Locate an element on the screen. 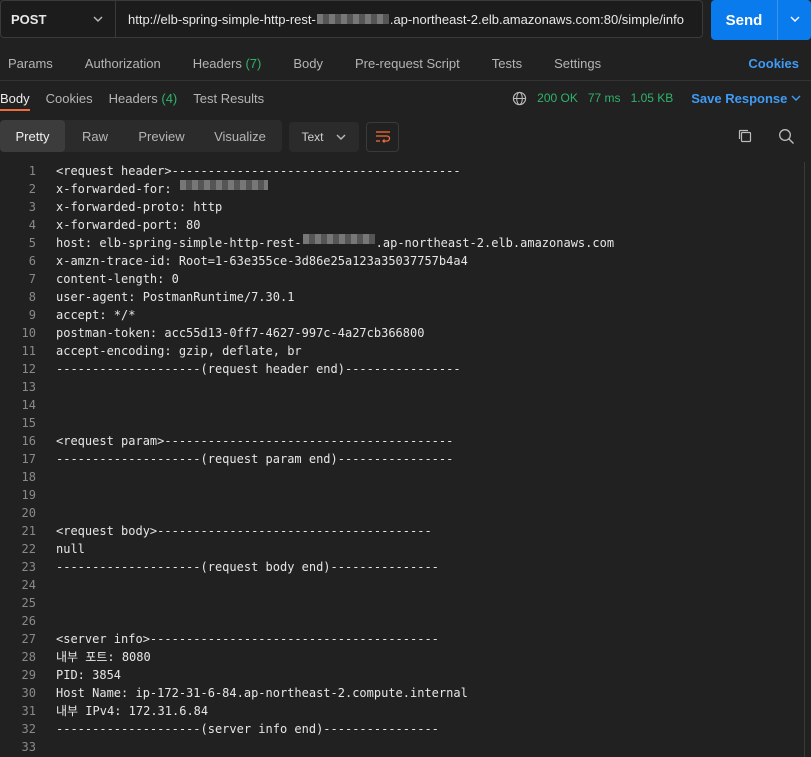  format-preview: Preview is located at coordinates (161, 136).